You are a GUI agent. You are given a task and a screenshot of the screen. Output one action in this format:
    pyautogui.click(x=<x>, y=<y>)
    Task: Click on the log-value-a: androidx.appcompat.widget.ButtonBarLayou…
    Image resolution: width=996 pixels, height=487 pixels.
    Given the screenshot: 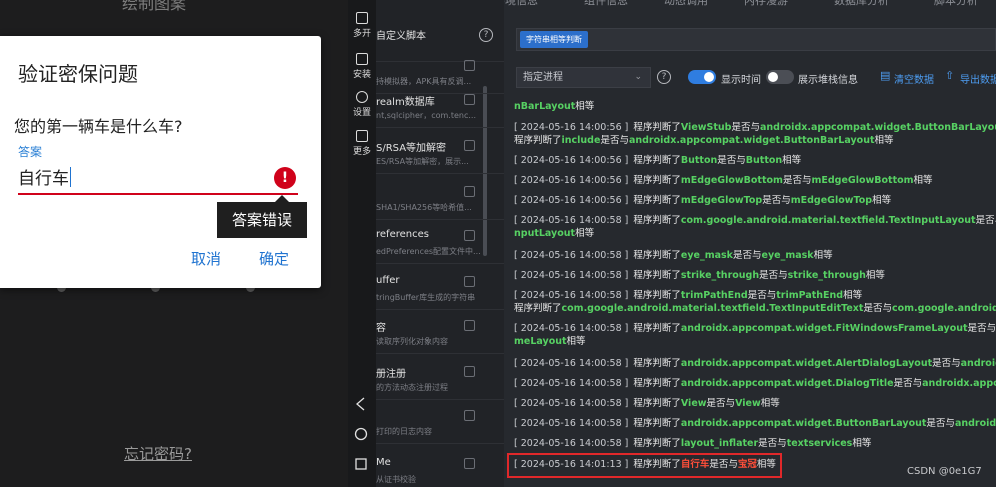 What is the action you would take?
    pyautogui.click(x=803, y=423)
    